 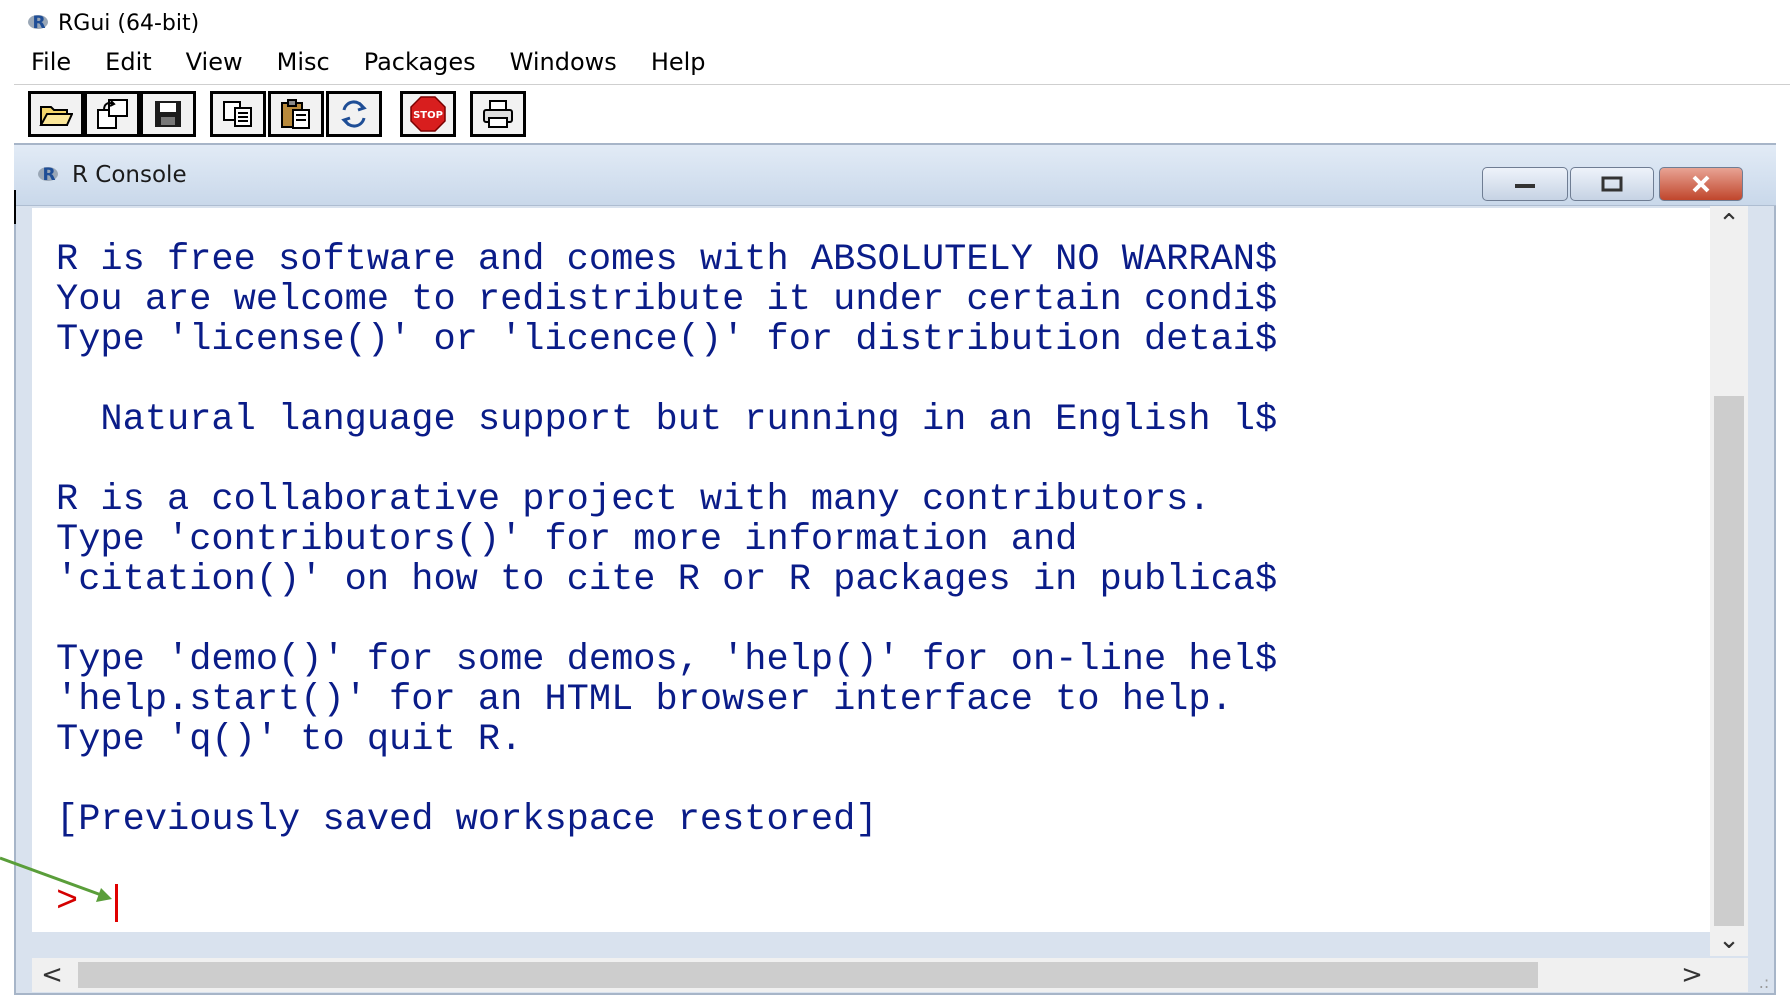 What do you see at coordinates (116, 903) in the screenshot?
I see `input-cursor` at bounding box center [116, 903].